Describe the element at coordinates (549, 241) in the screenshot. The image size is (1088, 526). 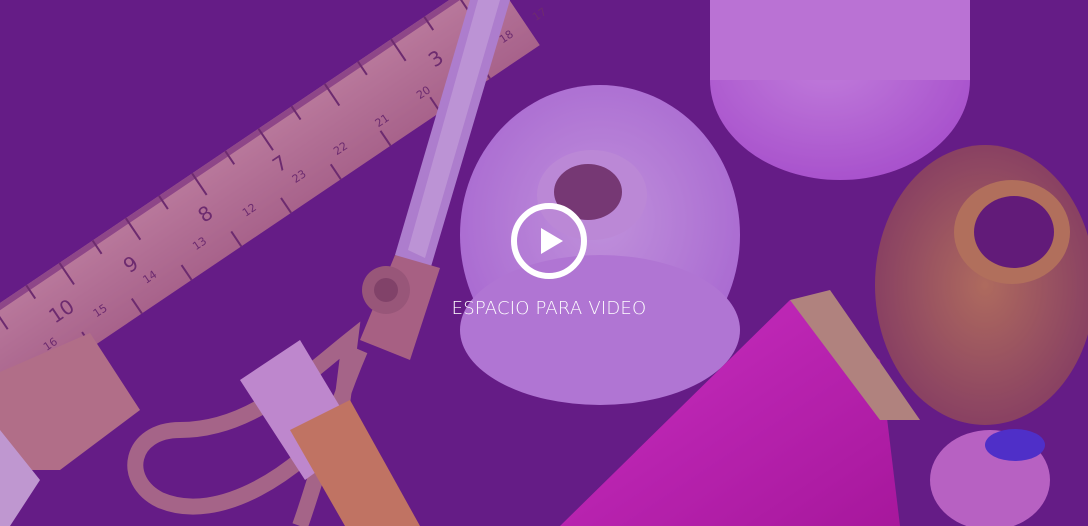
I see `play-circle-icon` at that location.